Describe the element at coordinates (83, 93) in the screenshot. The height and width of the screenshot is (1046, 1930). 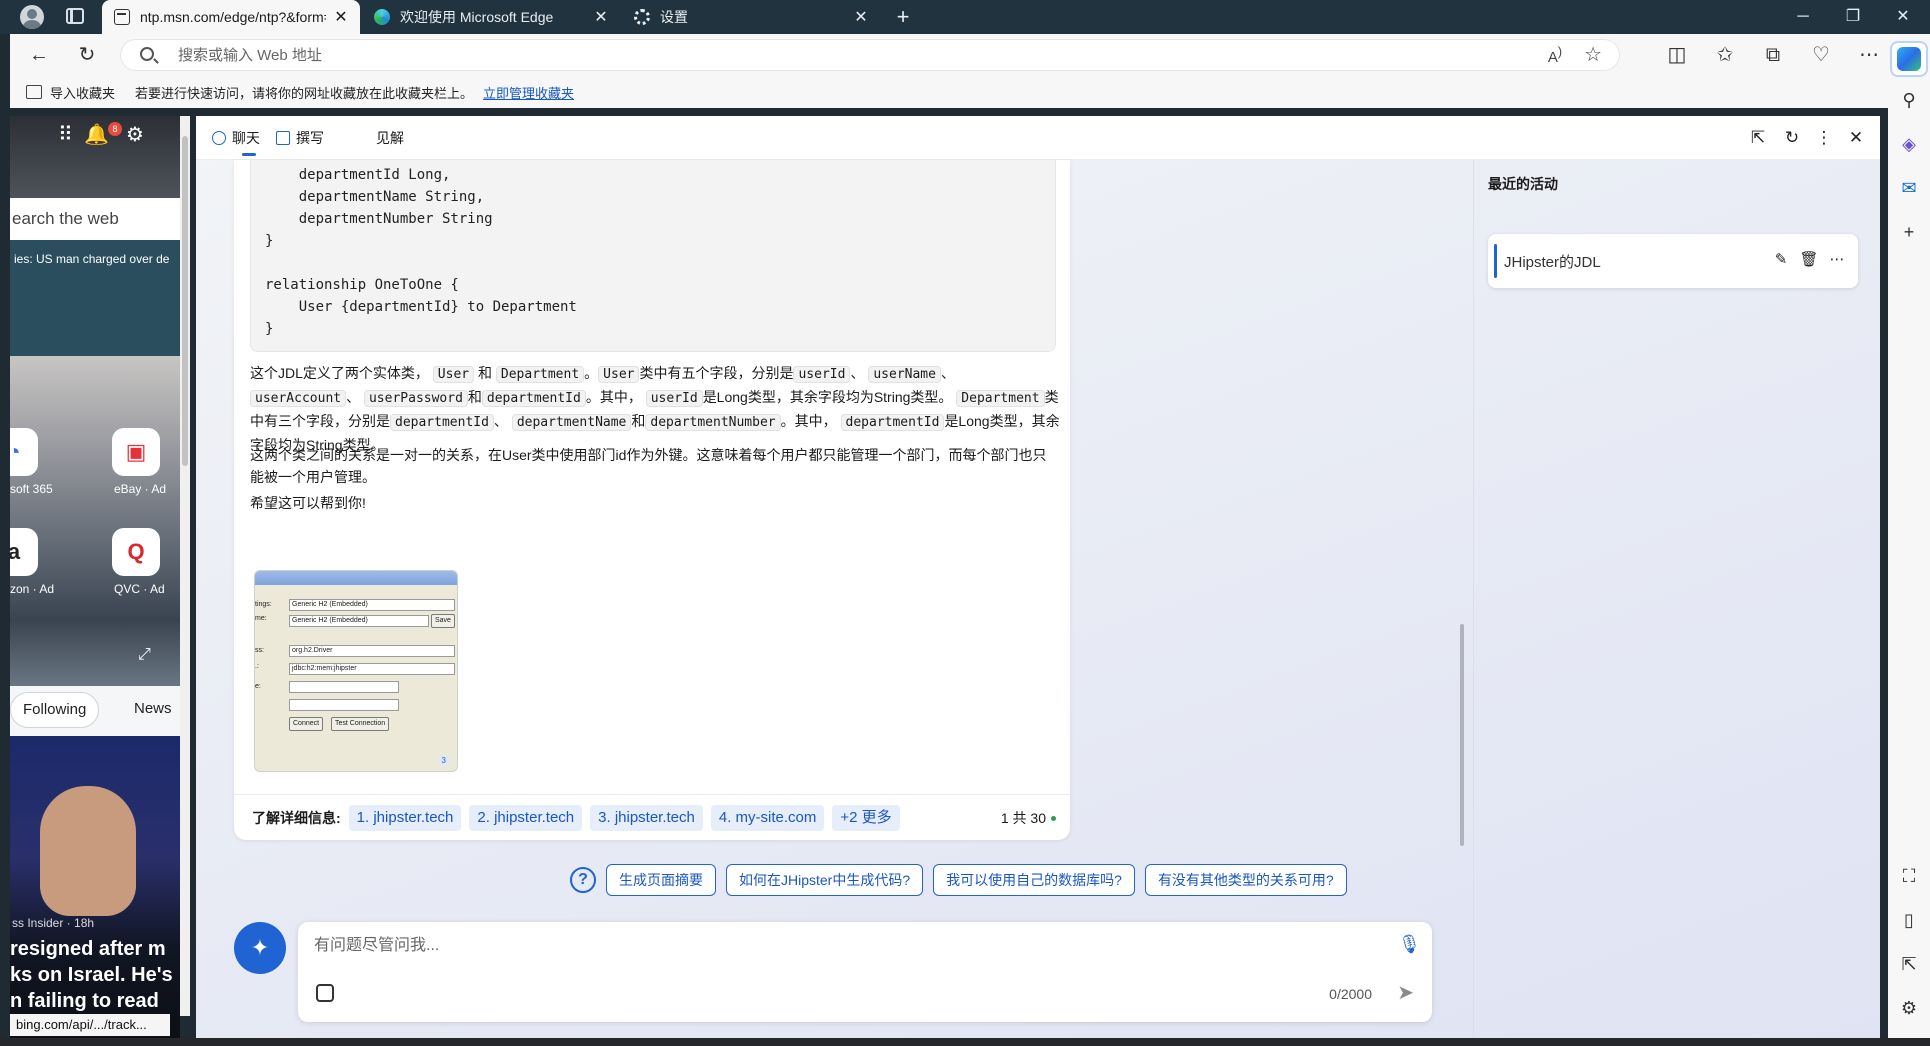
I see `import-label: 导入收藏夹` at that location.